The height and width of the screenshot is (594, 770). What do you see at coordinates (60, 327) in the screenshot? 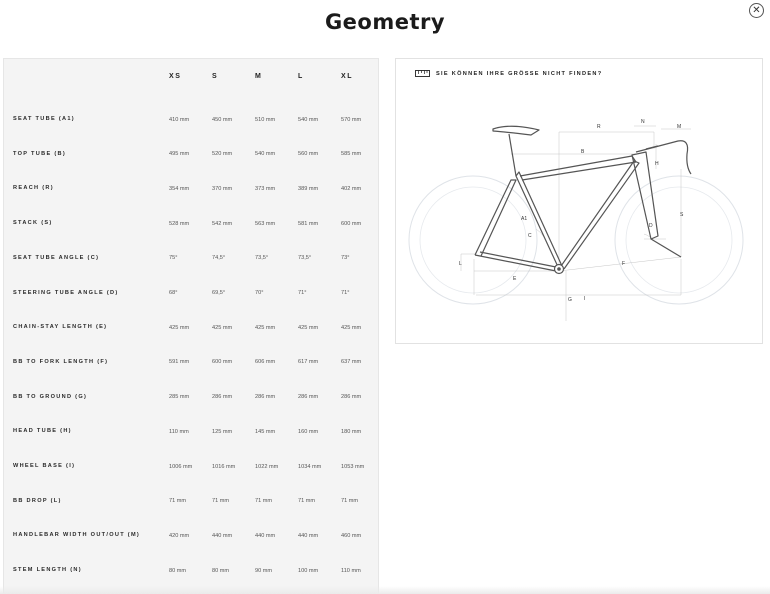
I see `row-label: CHAIN-STAY LENGTH (E)` at bounding box center [60, 327].